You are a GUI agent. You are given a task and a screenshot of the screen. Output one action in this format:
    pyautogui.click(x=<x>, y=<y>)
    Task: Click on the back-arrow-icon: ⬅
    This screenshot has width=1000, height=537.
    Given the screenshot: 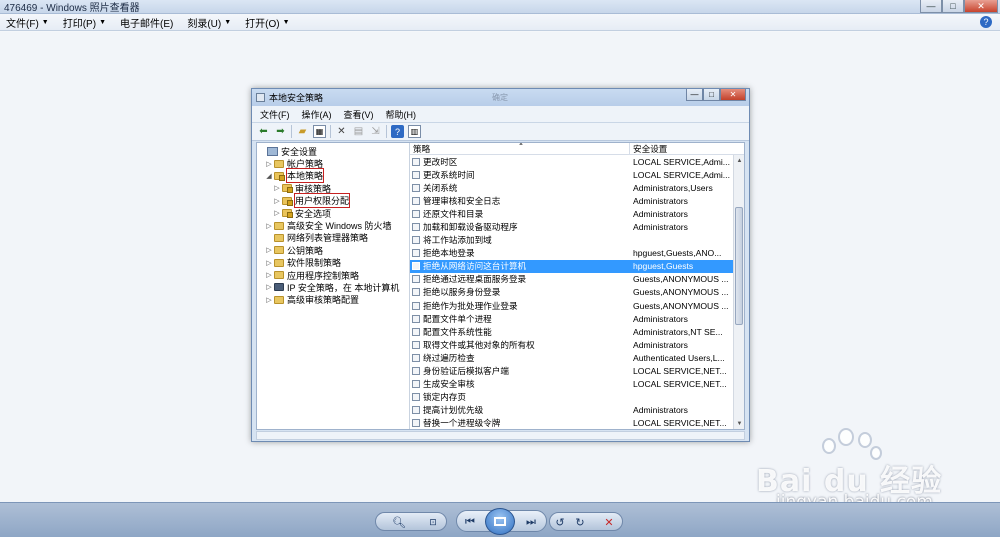 What is the action you would take?
    pyautogui.click(x=263, y=131)
    